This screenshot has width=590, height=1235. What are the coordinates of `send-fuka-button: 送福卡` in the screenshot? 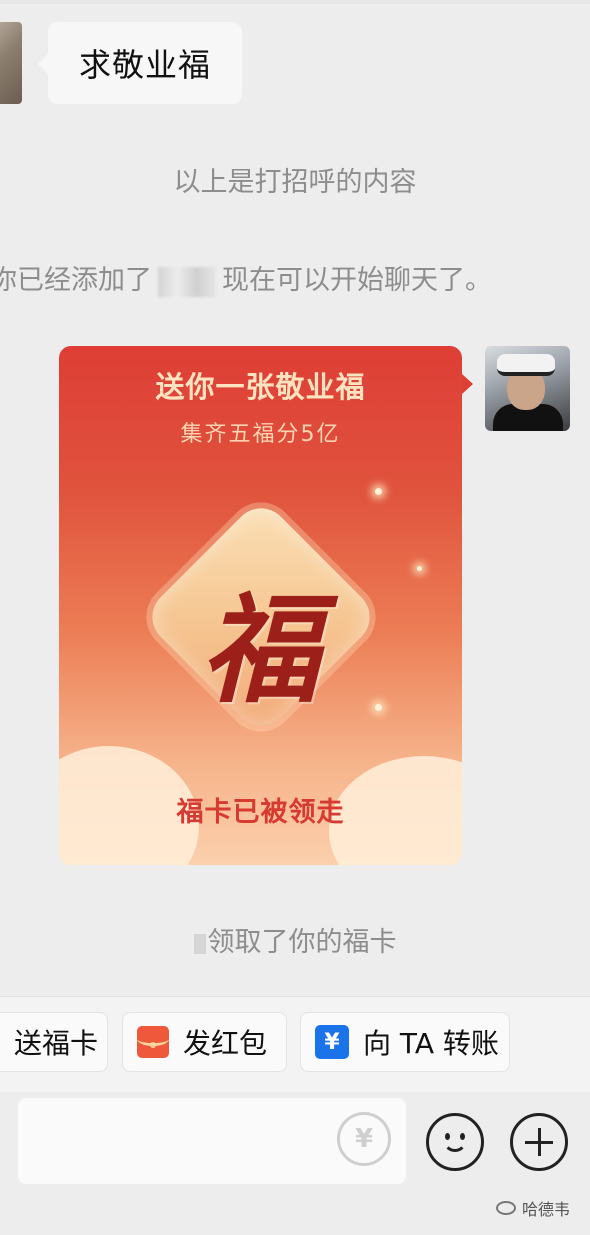 It's located at (54, 1042).